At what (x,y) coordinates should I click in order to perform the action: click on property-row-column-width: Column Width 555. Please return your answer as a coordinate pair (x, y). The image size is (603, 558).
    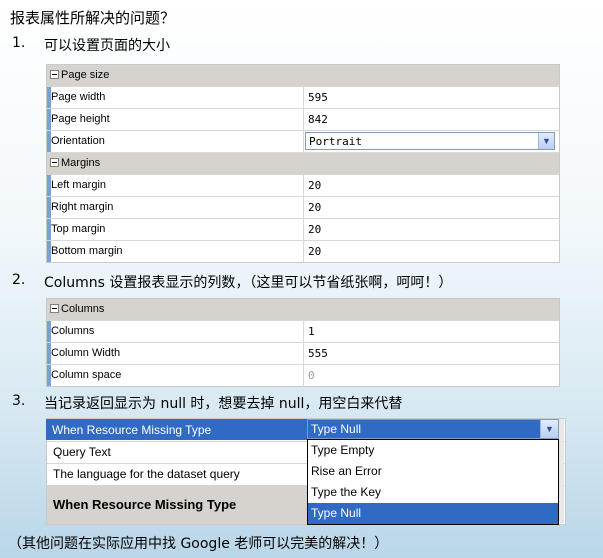
    Looking at the image, I should click on (303, 354).